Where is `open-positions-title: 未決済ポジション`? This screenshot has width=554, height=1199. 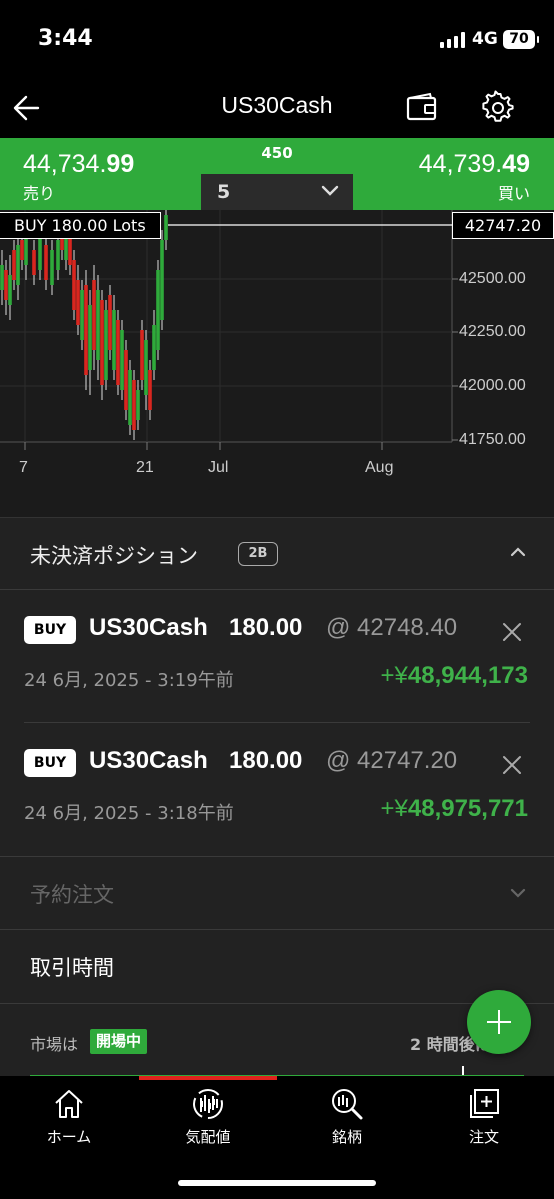 open-positions-title: 未決済ポジション is located at coordinates (114, 556).